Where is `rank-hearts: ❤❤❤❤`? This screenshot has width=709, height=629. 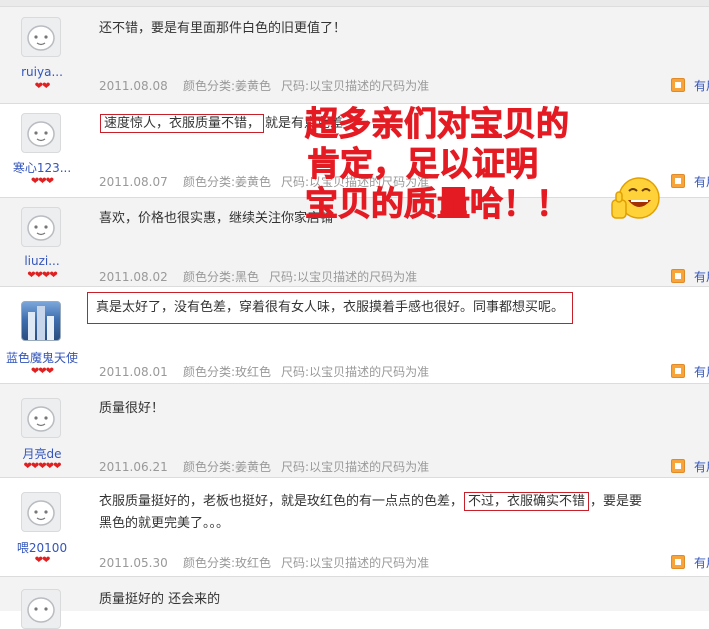 rank-hearts: ❤❤❤❤ is located at coordinates (42, 275).